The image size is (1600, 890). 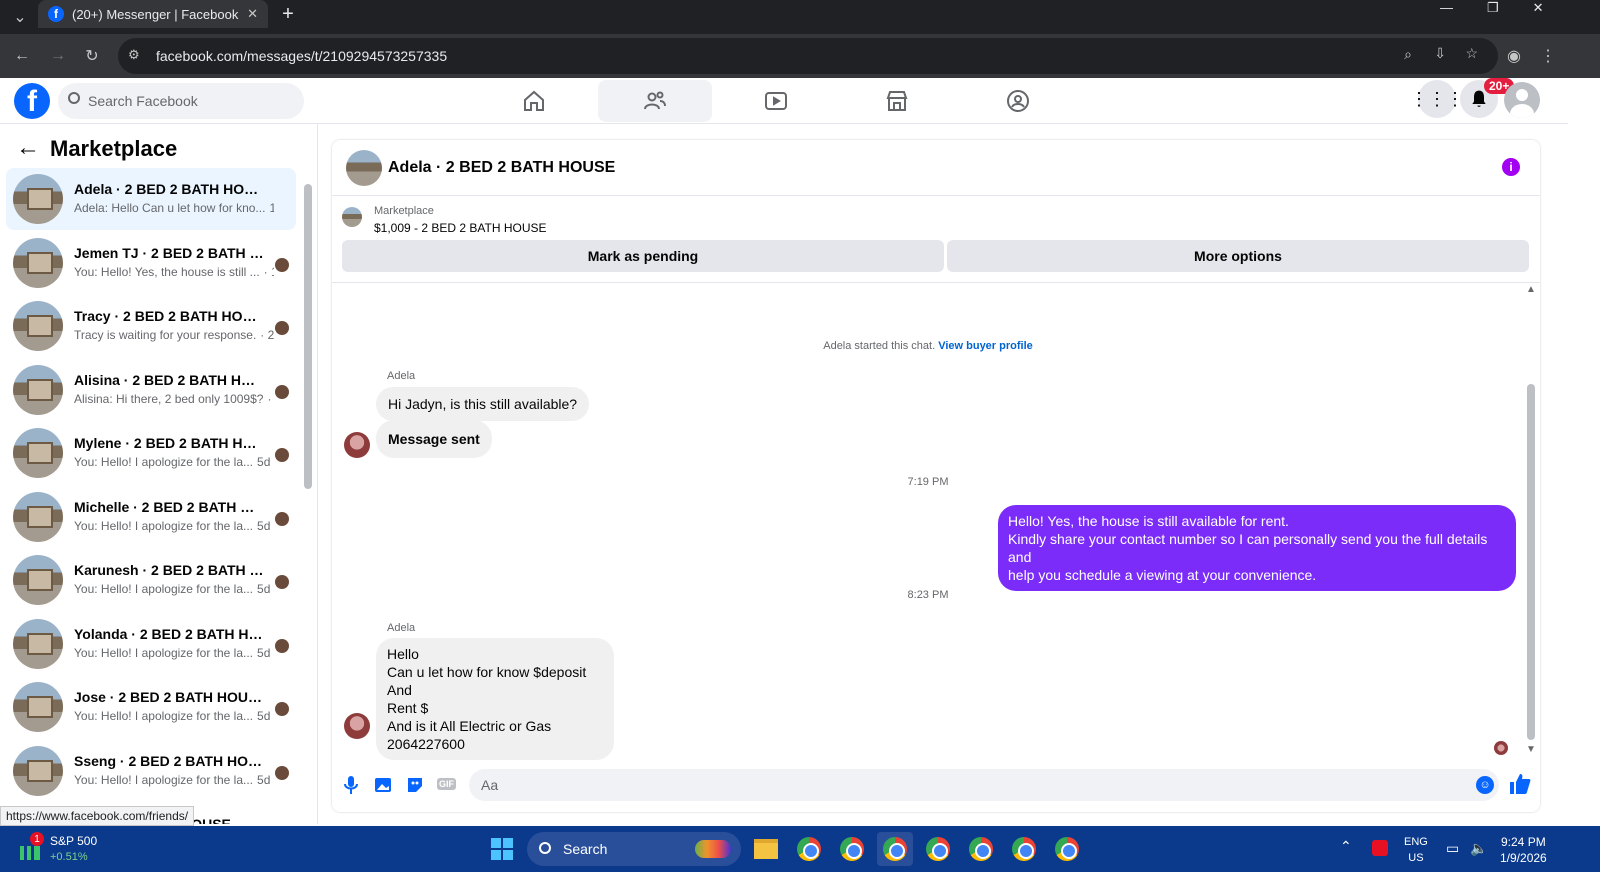 What do you see at coordinates (985, 346) in the screenshot?
I see `view-buyer-profile-link: View buyer profile` at bounding box center [985, 346].